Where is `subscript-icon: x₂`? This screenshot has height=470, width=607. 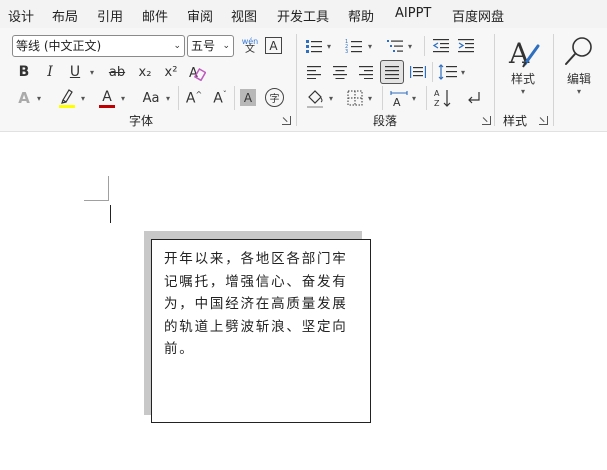 subscript-icon: x₂ is located at coordinates (145, 72).